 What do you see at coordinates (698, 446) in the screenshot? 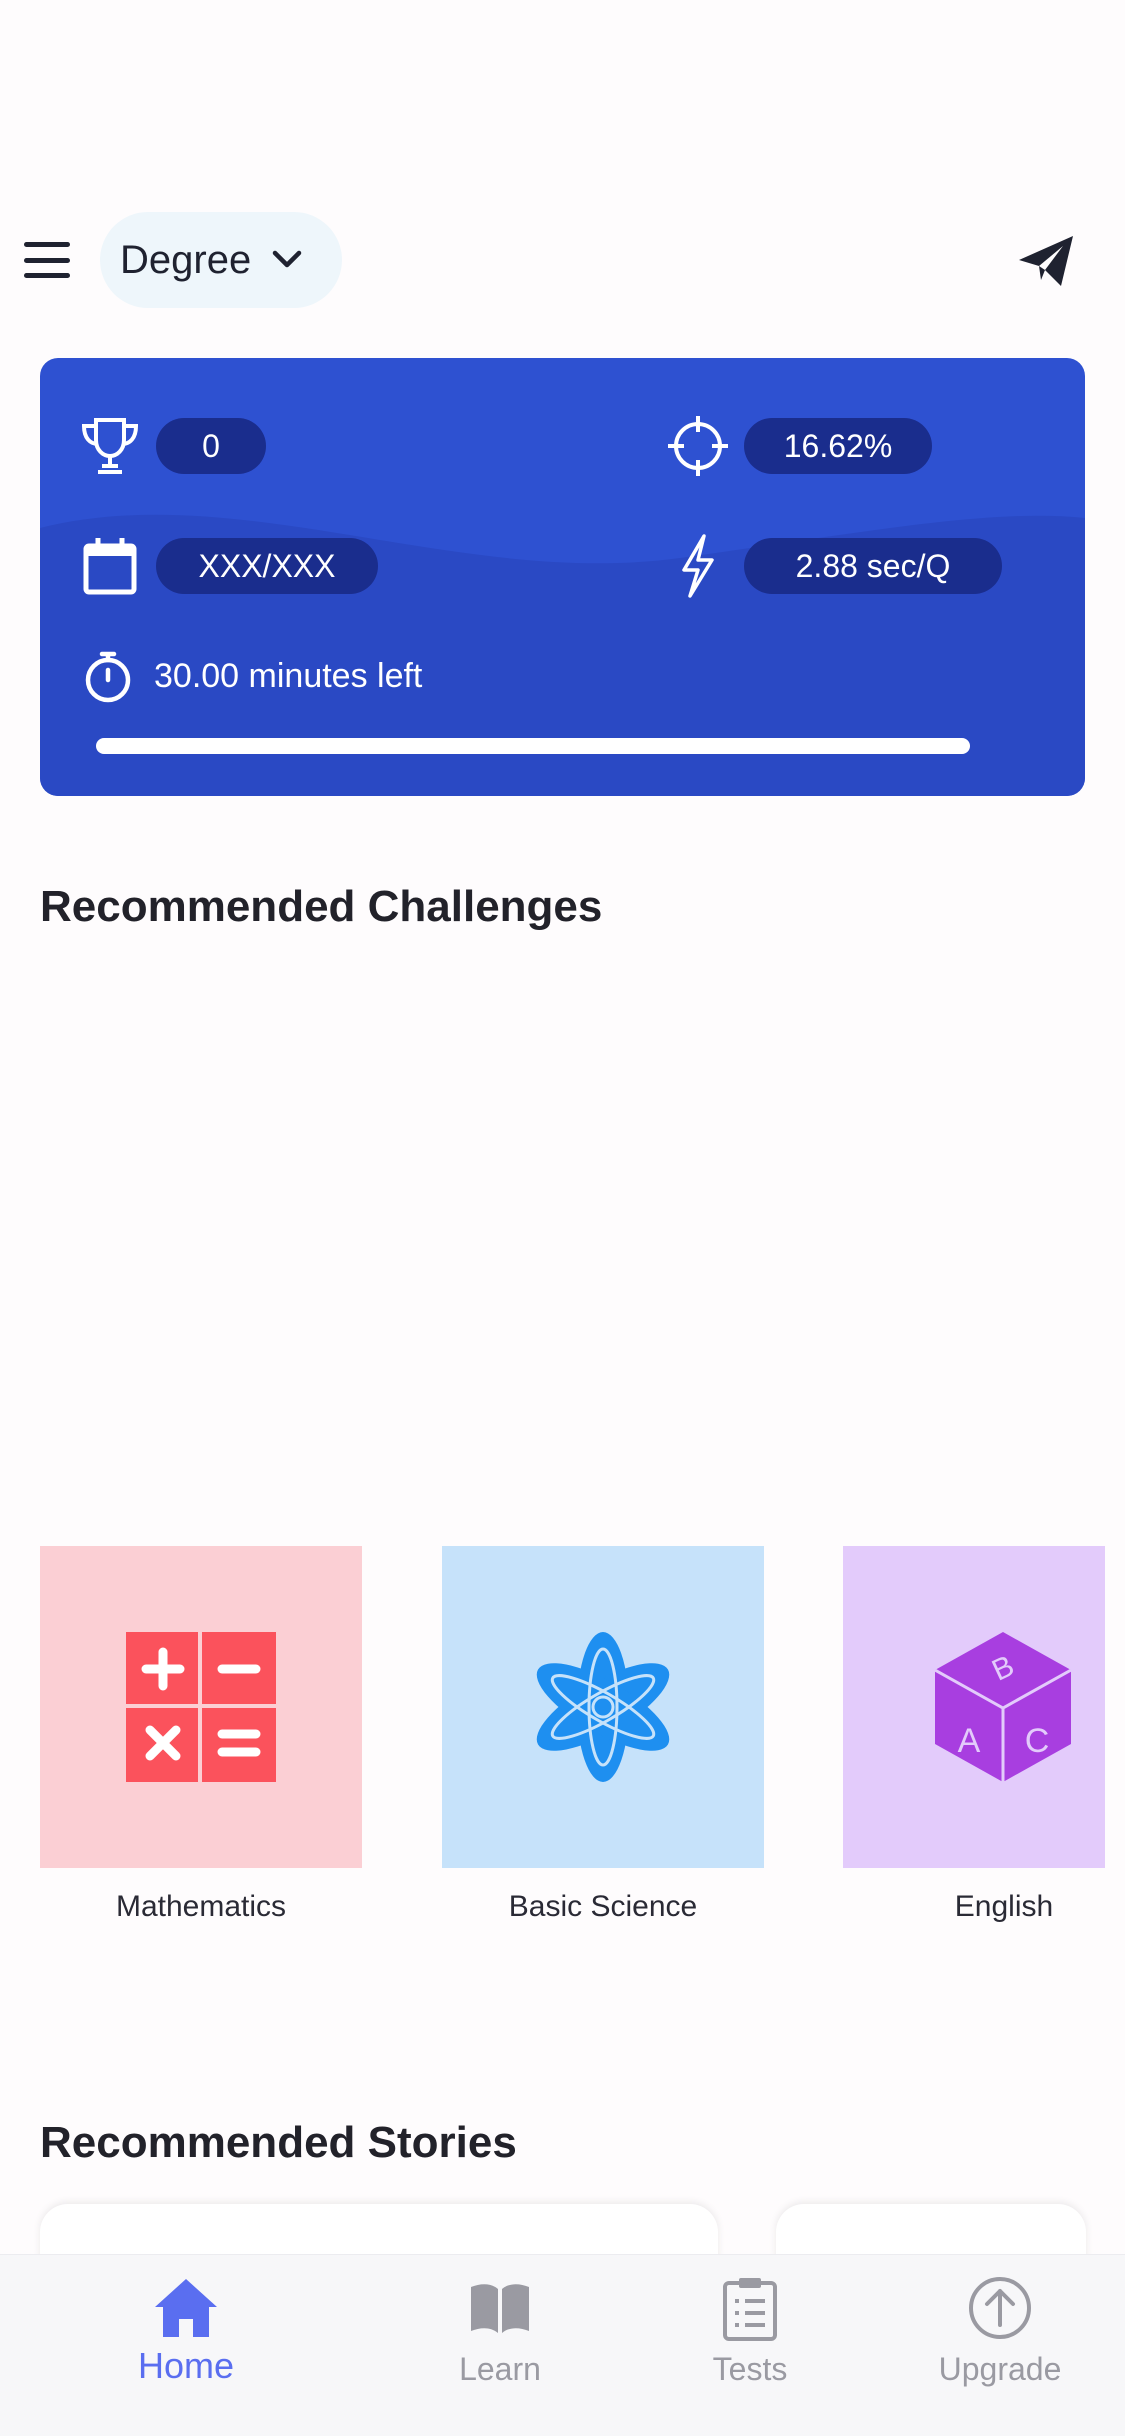
I see `crosshair-icon` at bounding box center [698, 446].